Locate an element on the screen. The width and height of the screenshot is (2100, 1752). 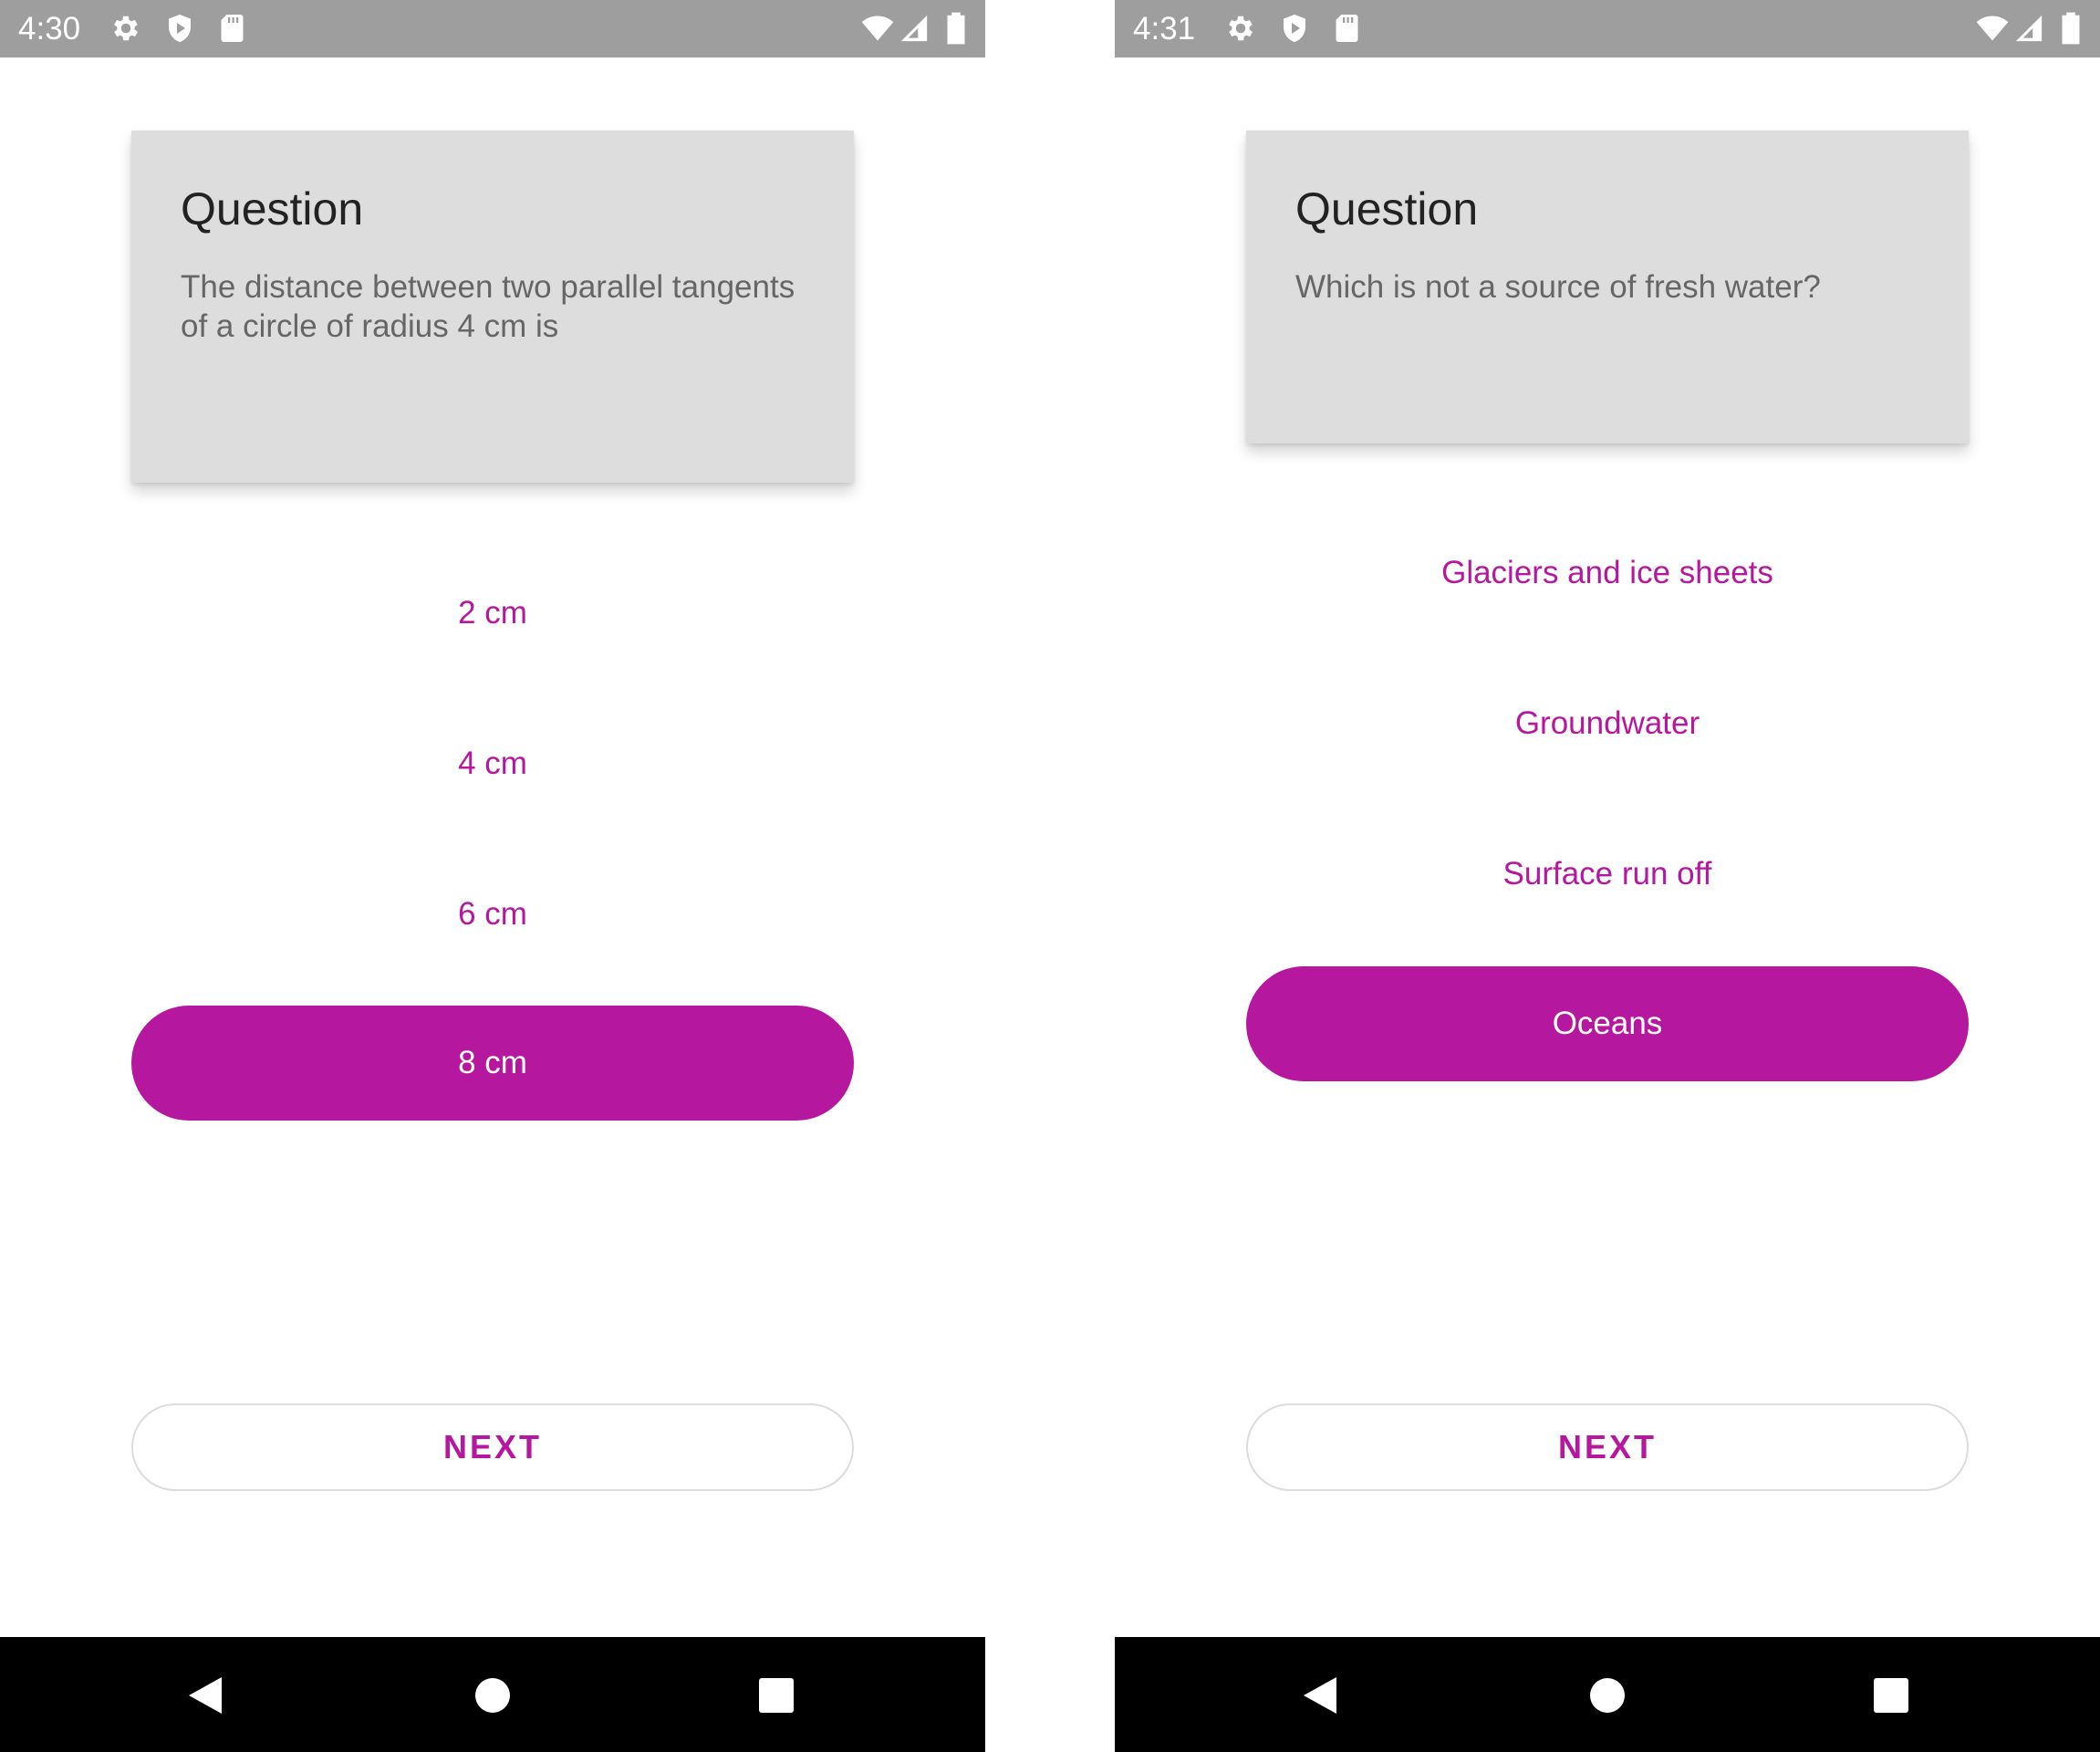
answer-option: Surface run off is located at coordinates (1607, 874).